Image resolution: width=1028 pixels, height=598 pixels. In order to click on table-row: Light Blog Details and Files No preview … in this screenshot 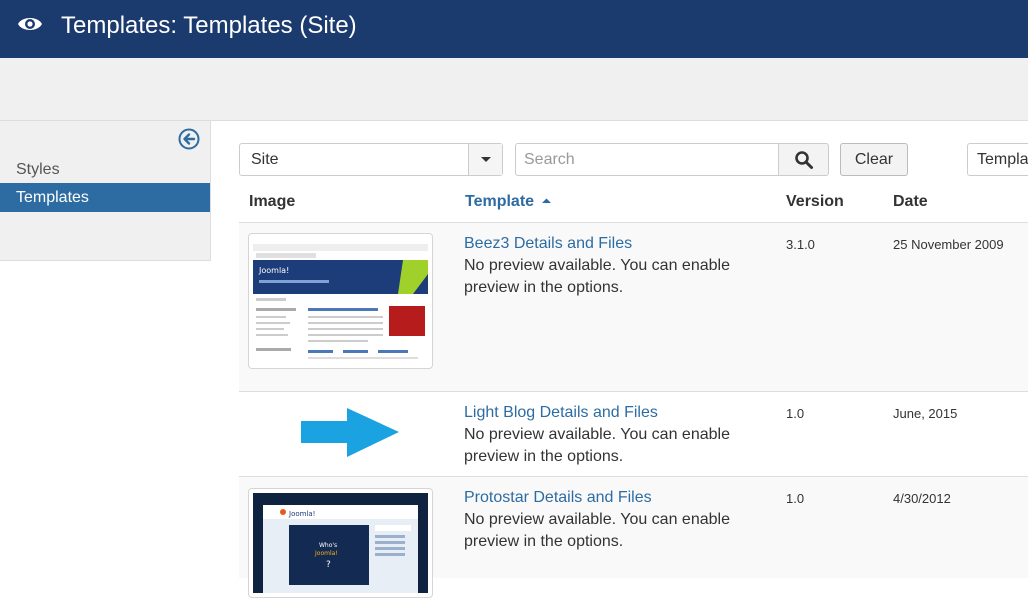, I will do `click(633, 434)`.